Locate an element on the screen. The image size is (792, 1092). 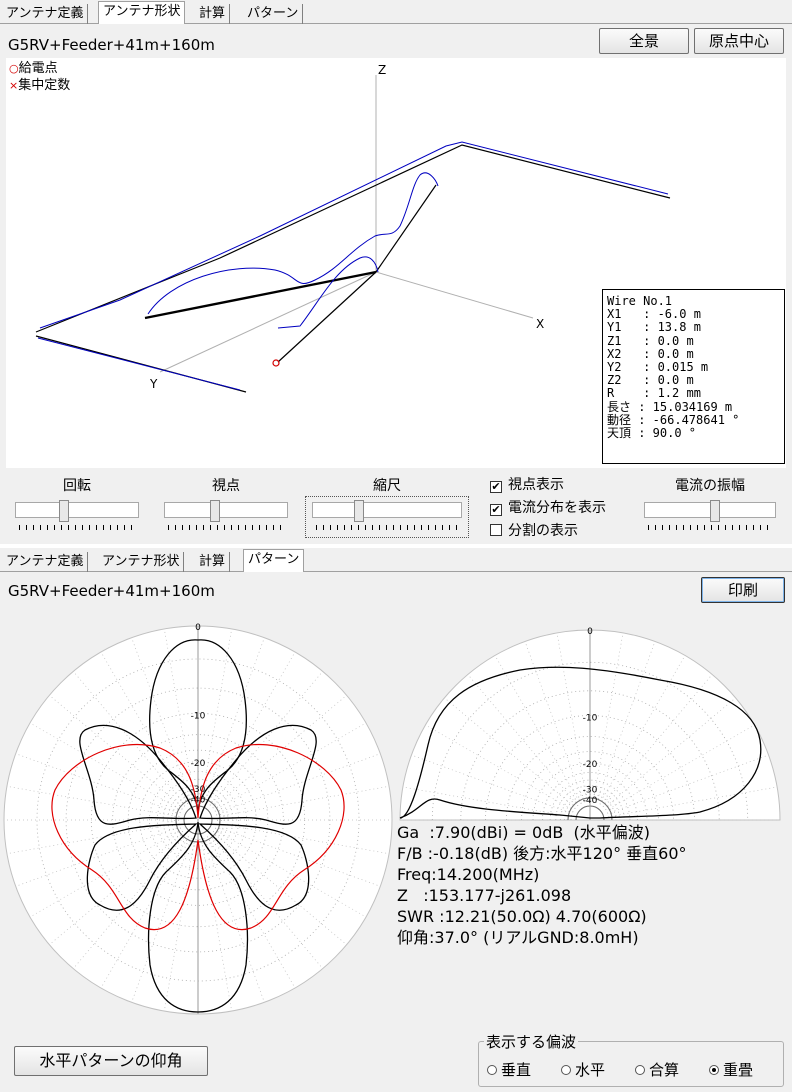
ring-label-right: -30 is located at coordinates (590, 791).